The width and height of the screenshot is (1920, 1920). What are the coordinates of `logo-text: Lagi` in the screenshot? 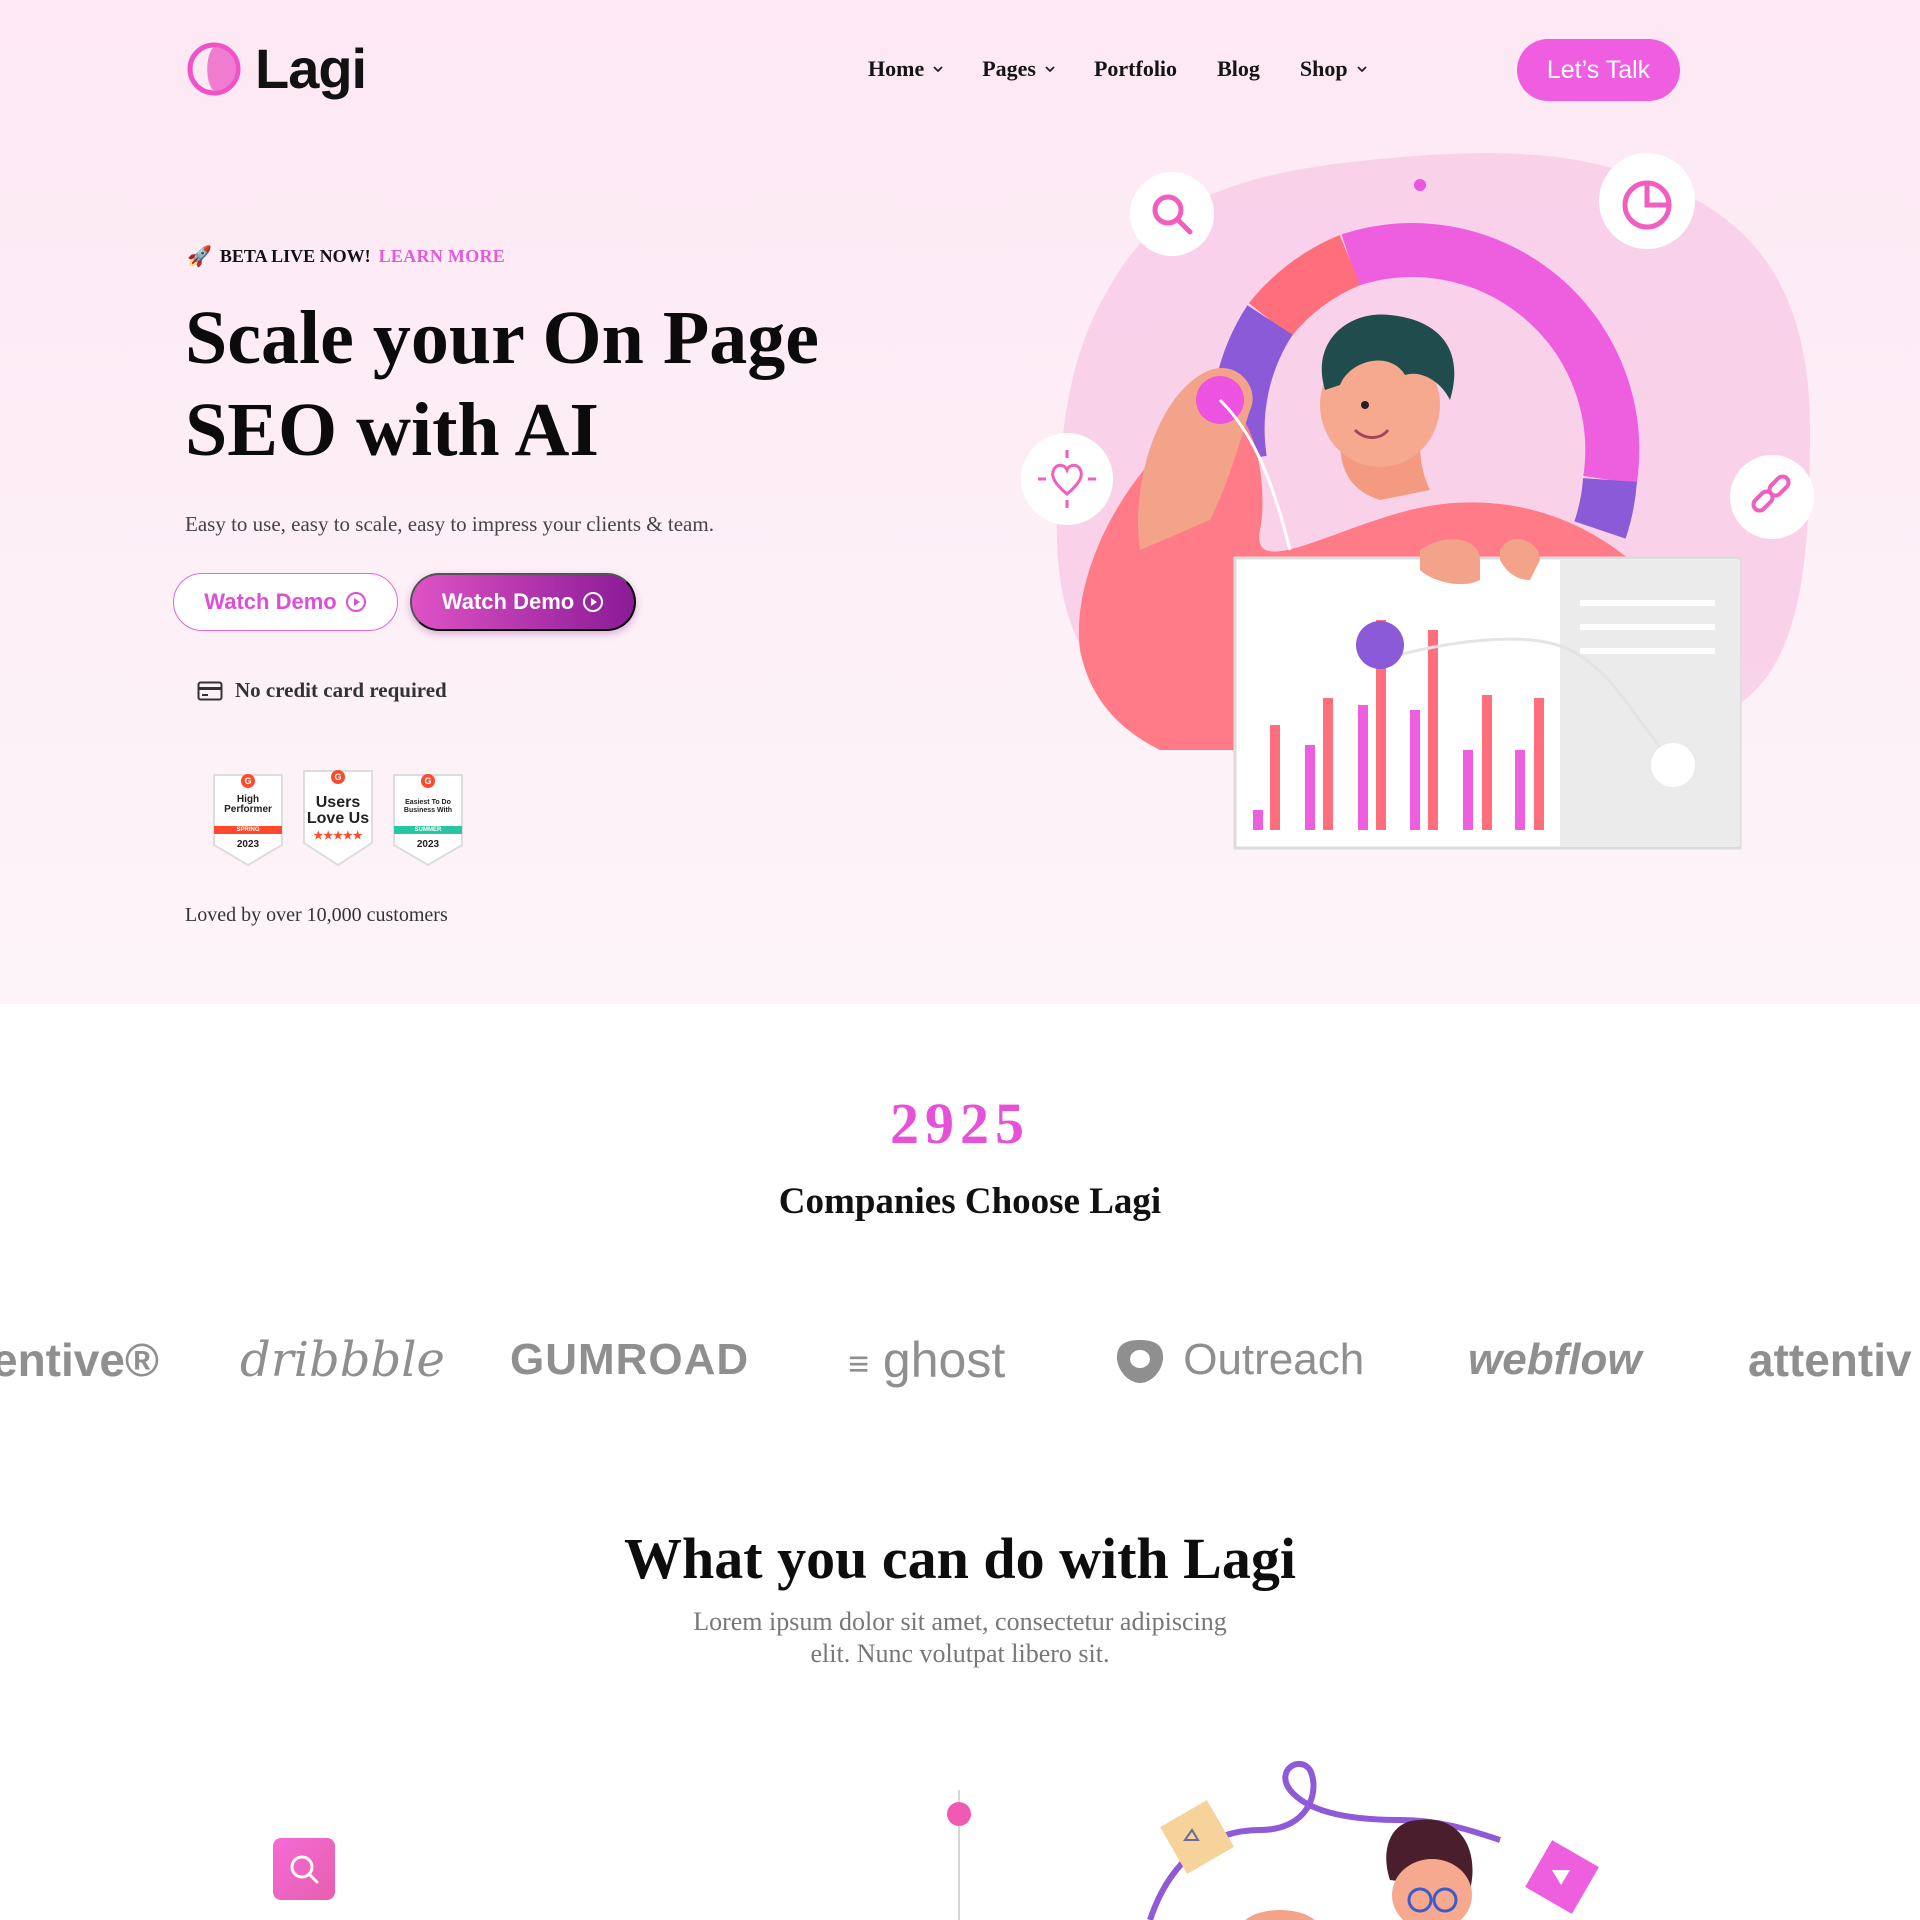 It's located at (311, 68).